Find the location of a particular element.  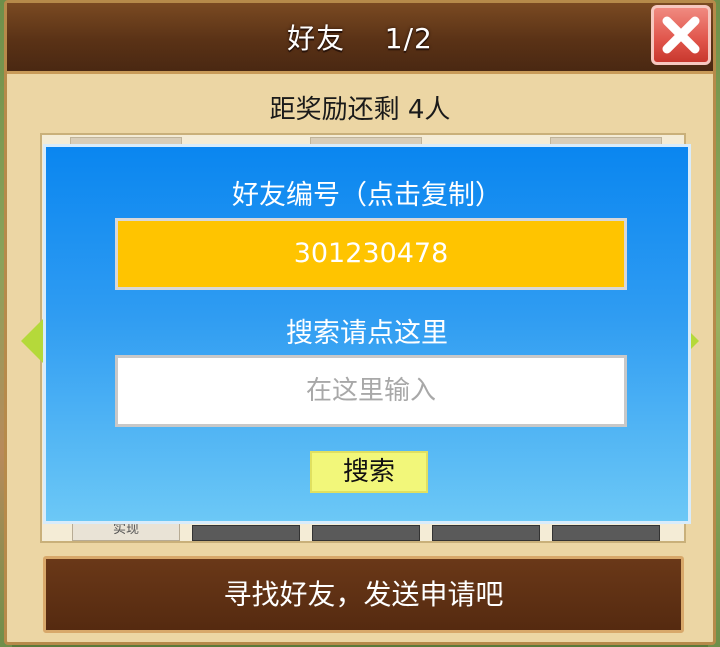

title-text: 好友 is located at coordinates (316, 38).